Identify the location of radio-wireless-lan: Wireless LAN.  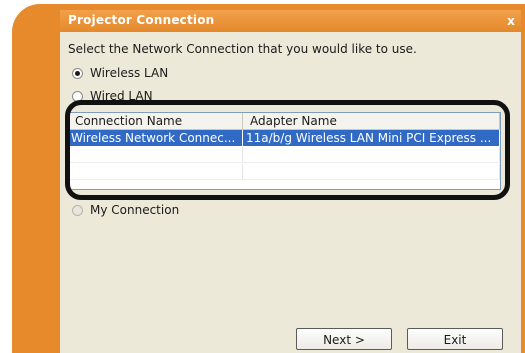
(120, 73).